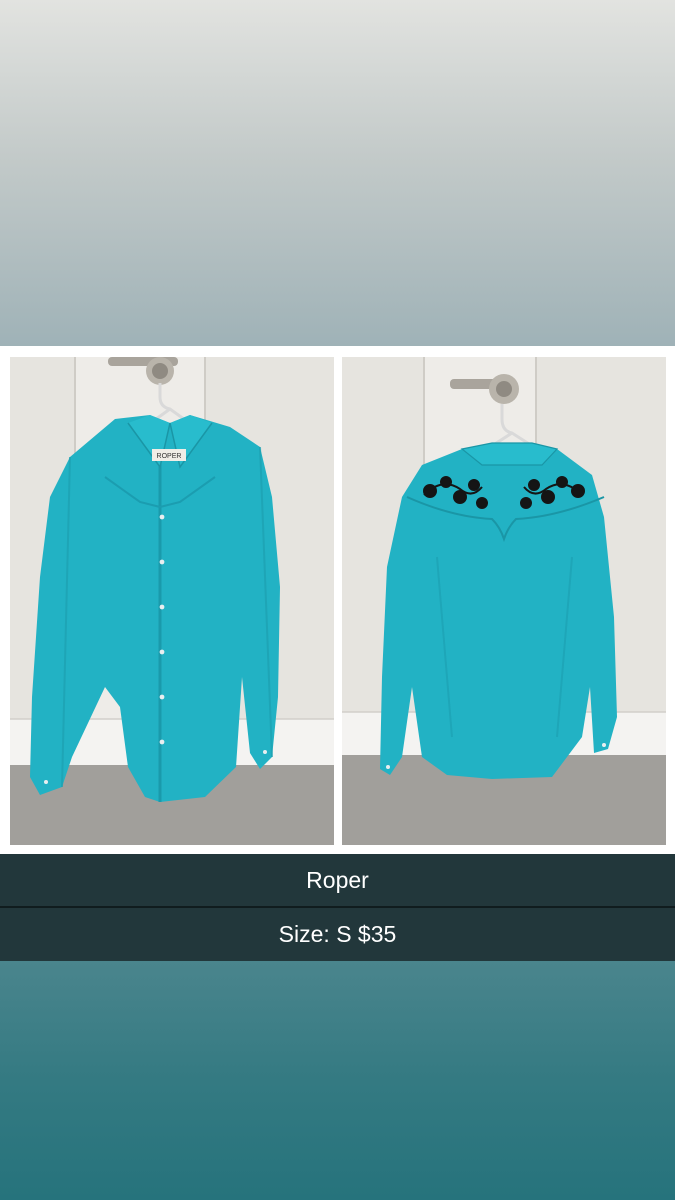 The width and height of the screenshot is (675, 1200). I want to click on svg-text: ROPER, so click(169, 456).